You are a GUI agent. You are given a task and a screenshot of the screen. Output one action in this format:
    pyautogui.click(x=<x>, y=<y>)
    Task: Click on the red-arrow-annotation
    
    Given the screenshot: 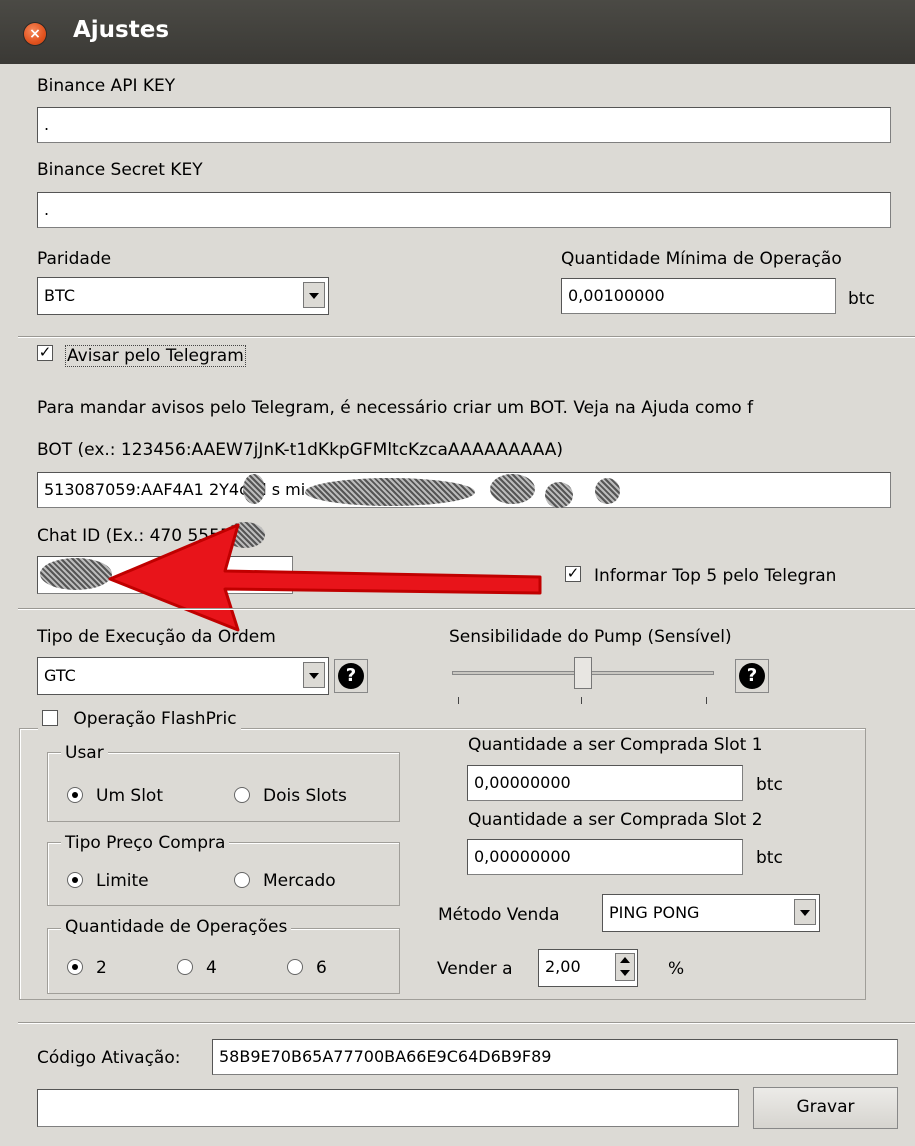 What is the action you would take?
    pyautogui.click(x=325, y=577)
    